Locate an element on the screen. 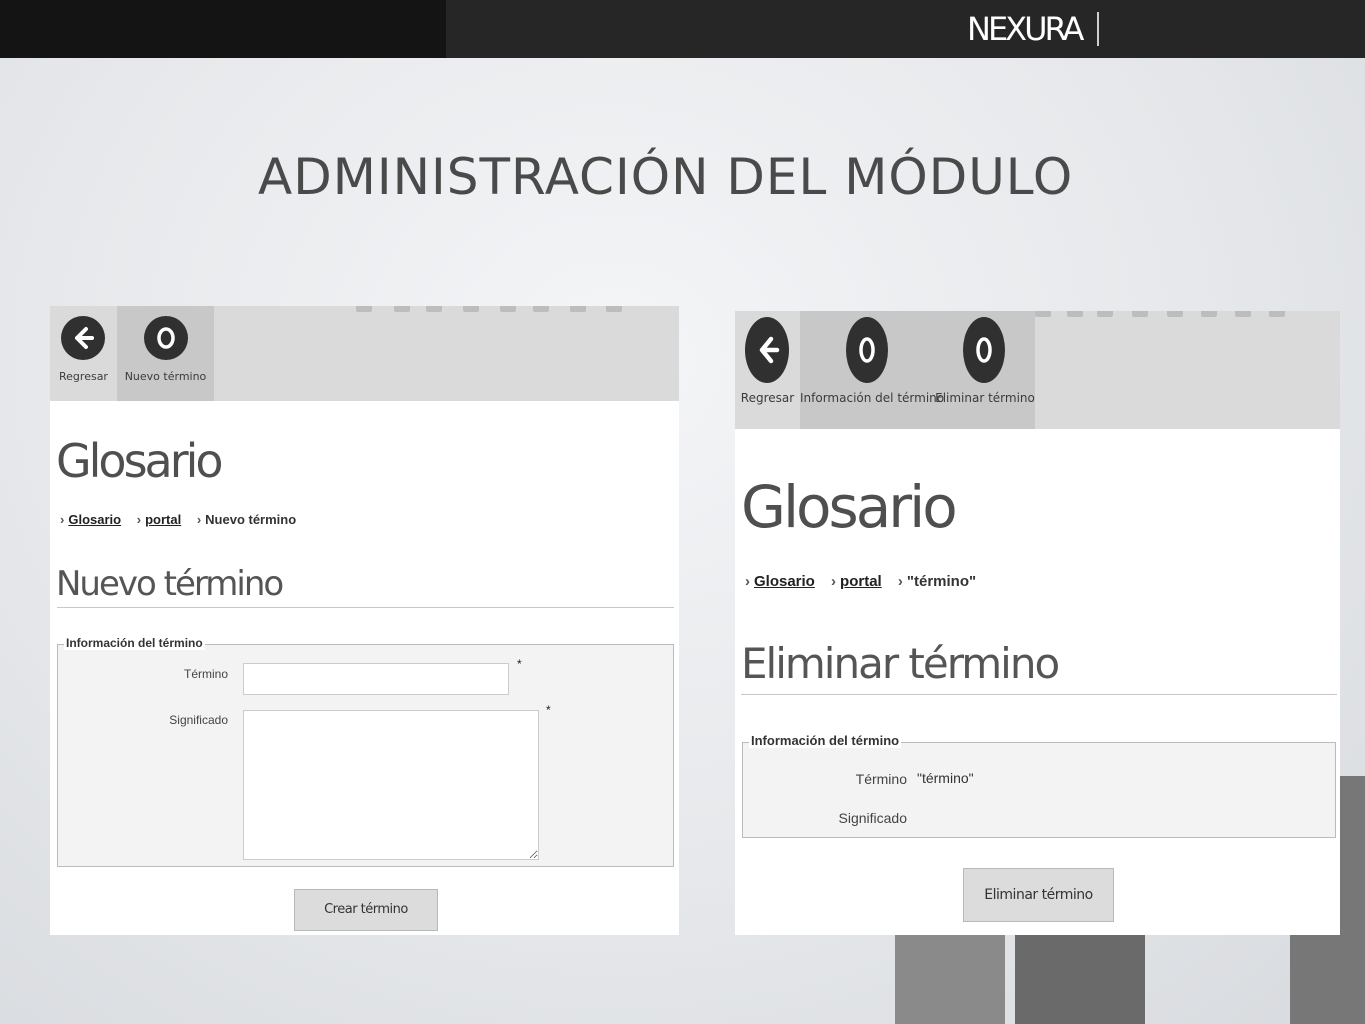  brand-separator is located at coordinates (1098, 29).